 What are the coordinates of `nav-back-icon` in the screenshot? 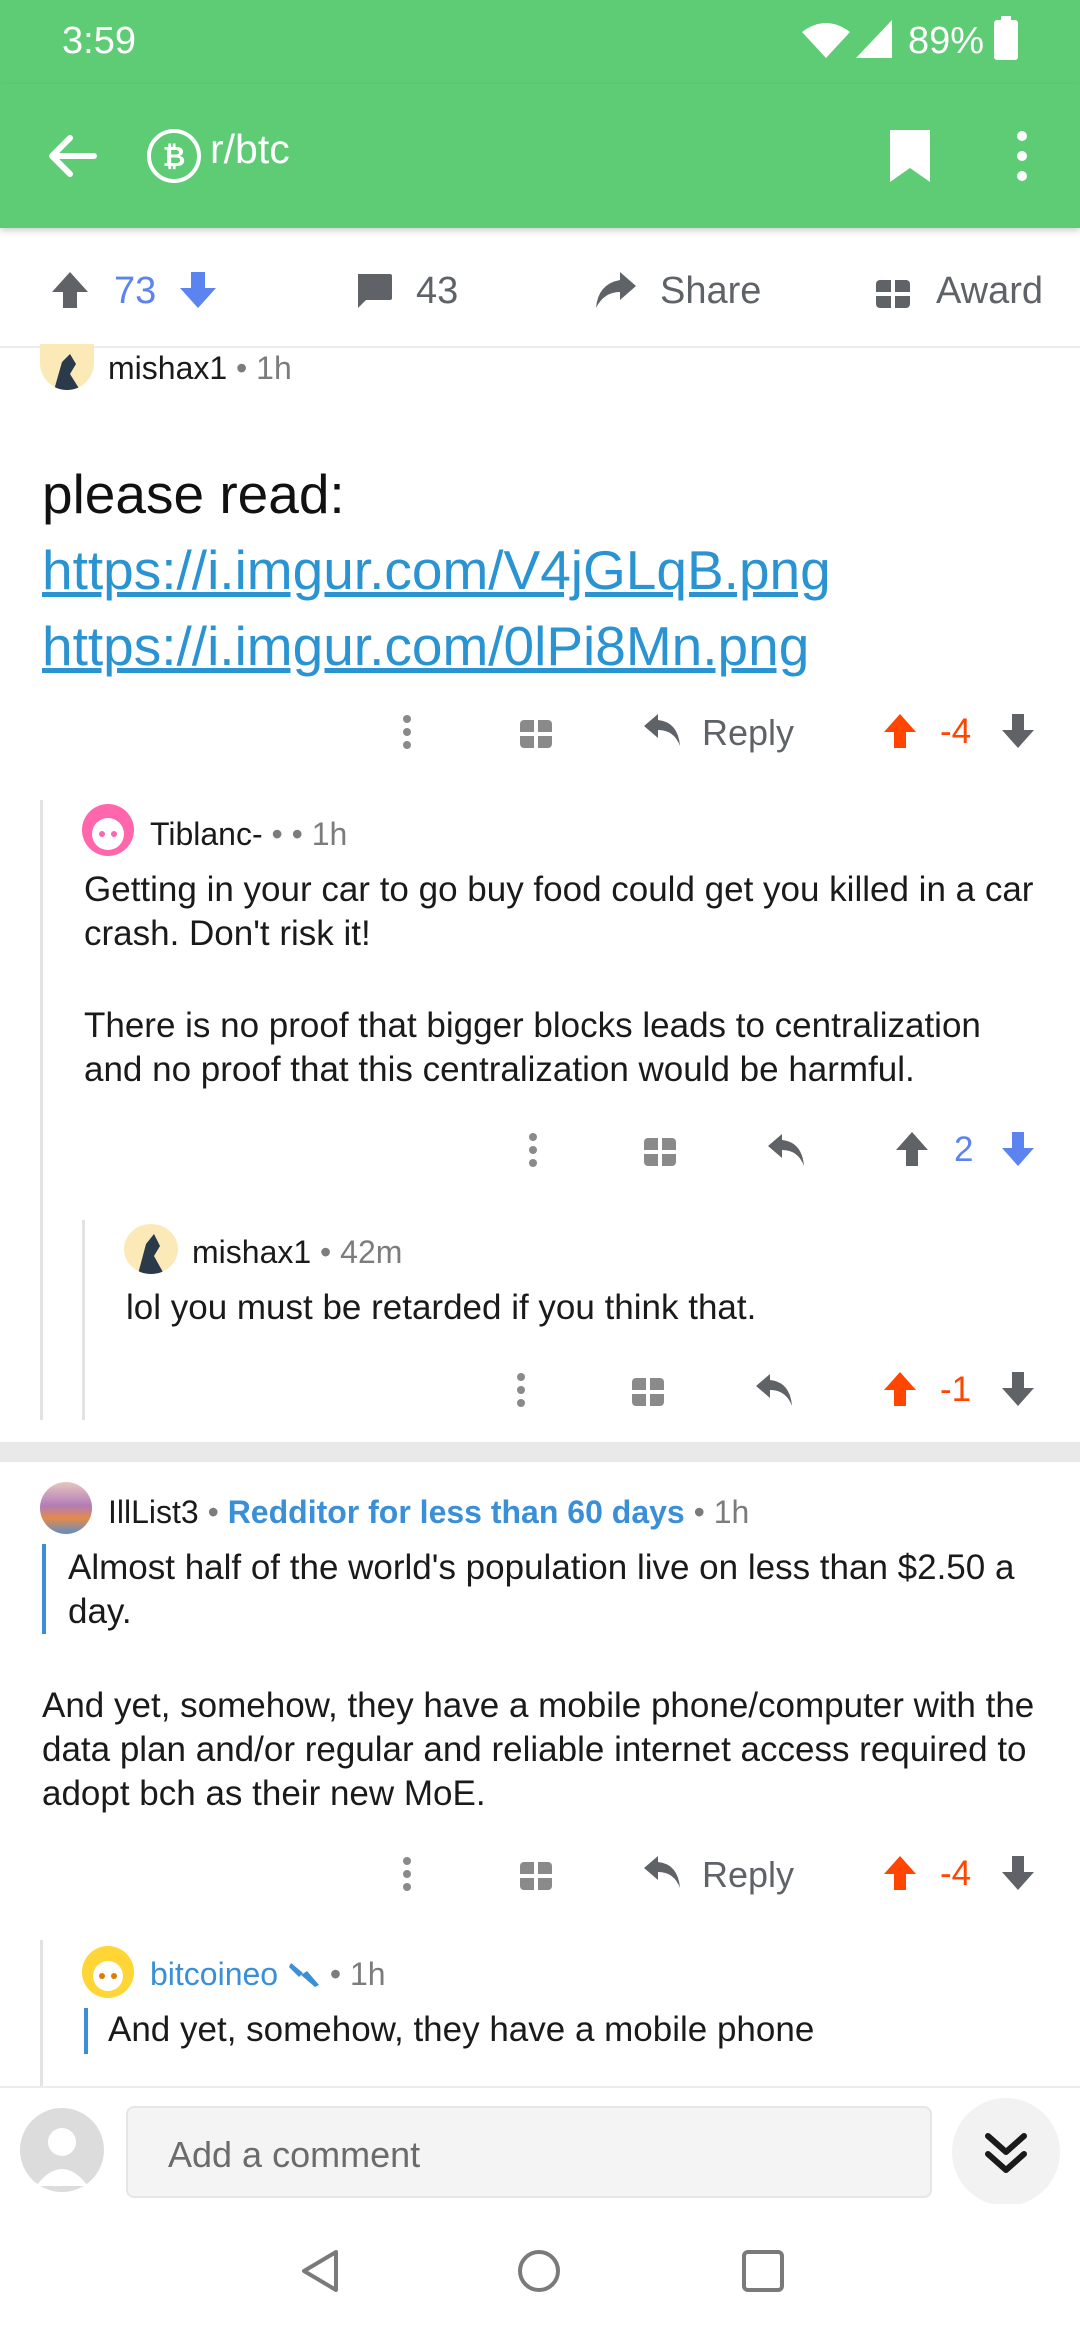 It's located at (320, 2271).